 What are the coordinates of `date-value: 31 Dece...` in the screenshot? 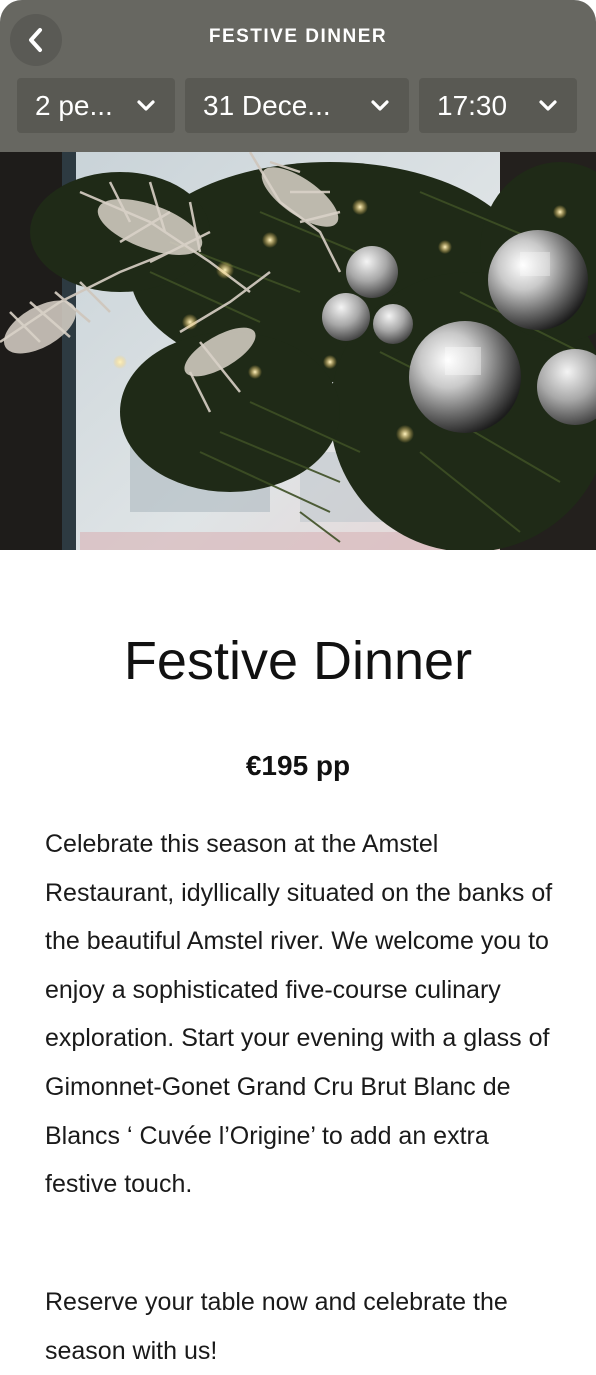 It's located at (267, 105).